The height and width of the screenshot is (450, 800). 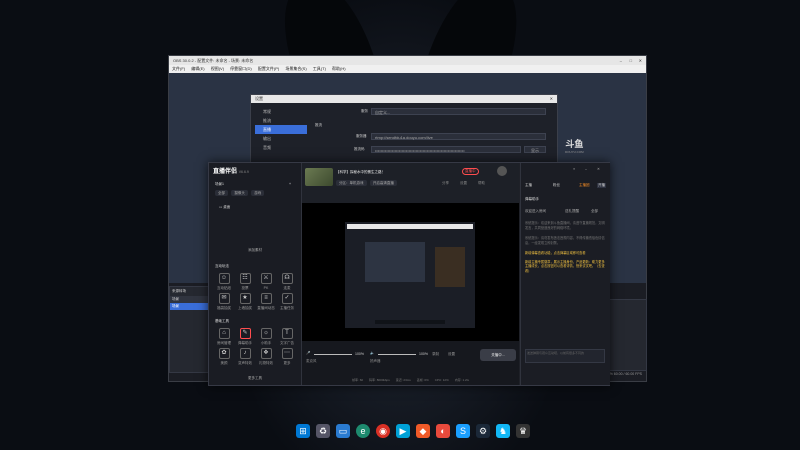 What do you see at coordinates (451, 354) in the screenshot?
I see `preview-settings-button: 设置` at bounding box center [451, 354].